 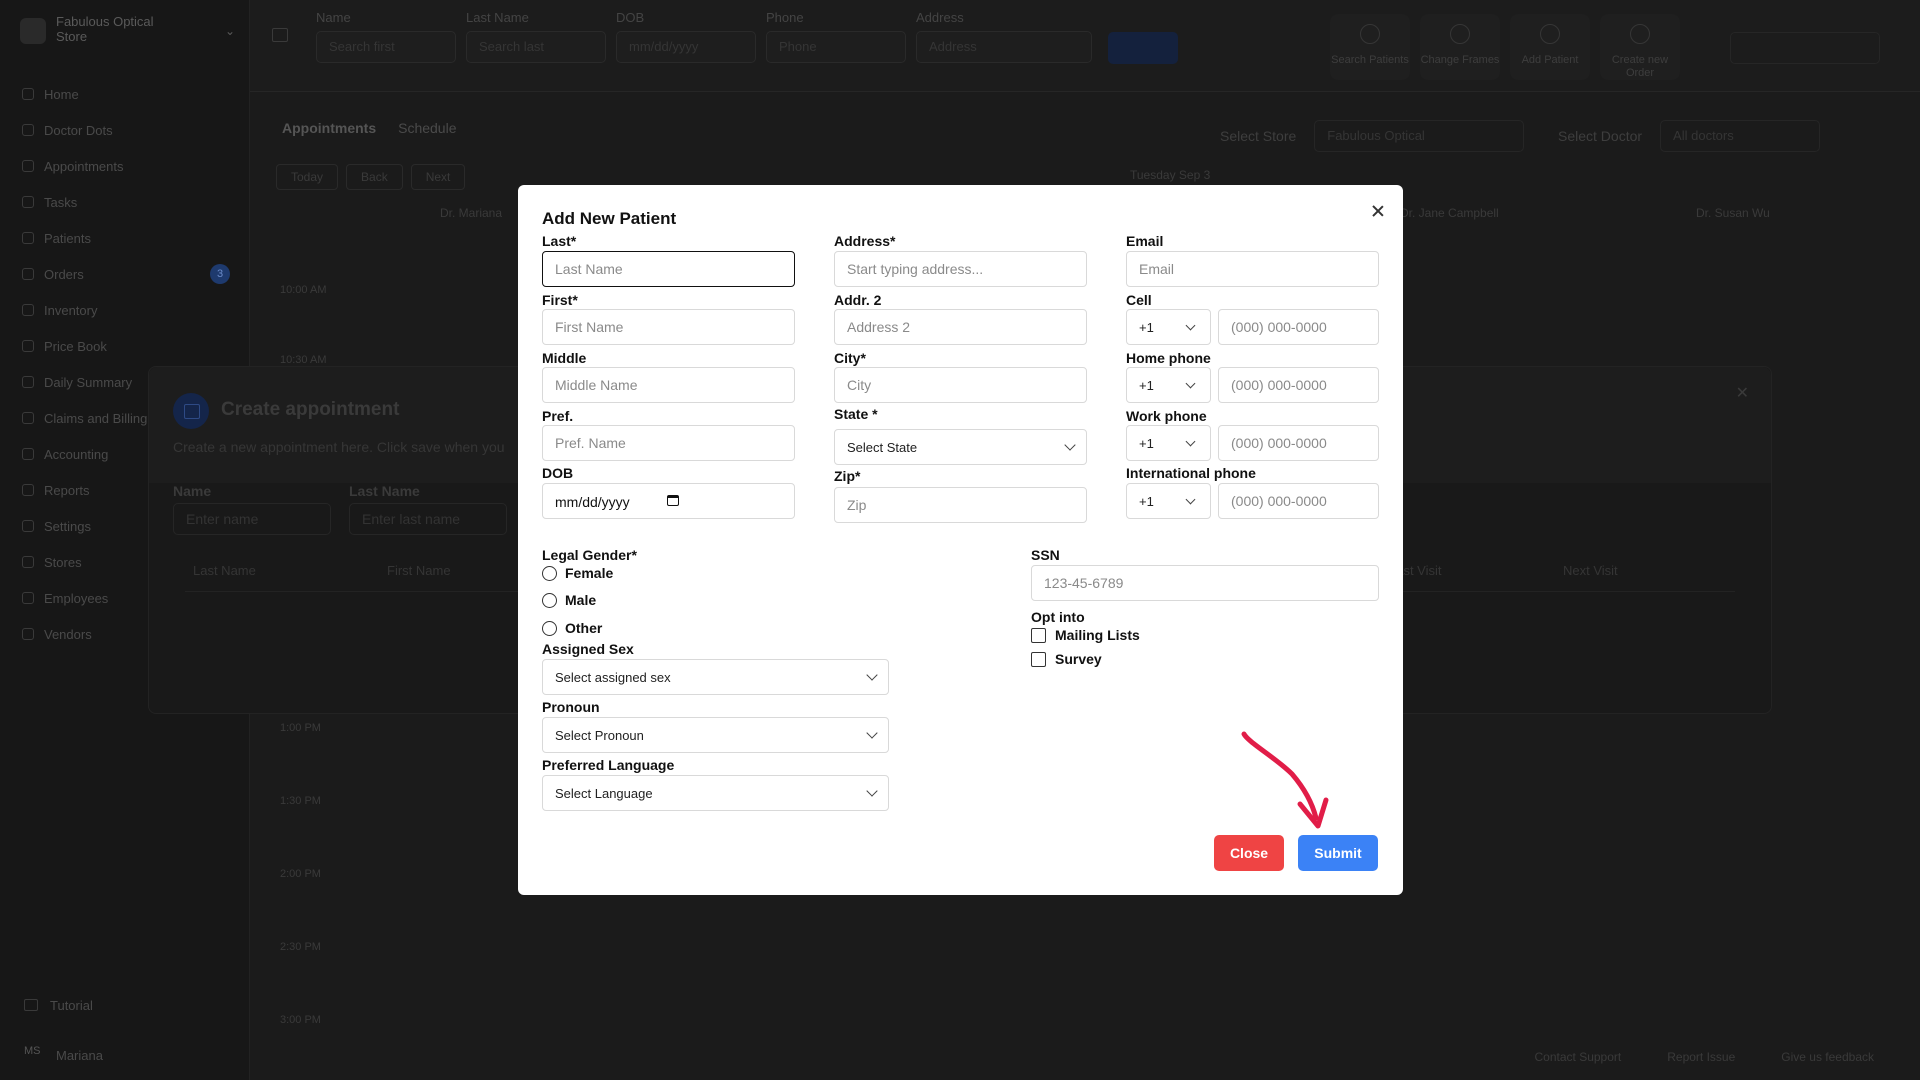 I want to click on doctor-column-2: Dr. Jane Campbell, so click(x=1449, y=213).